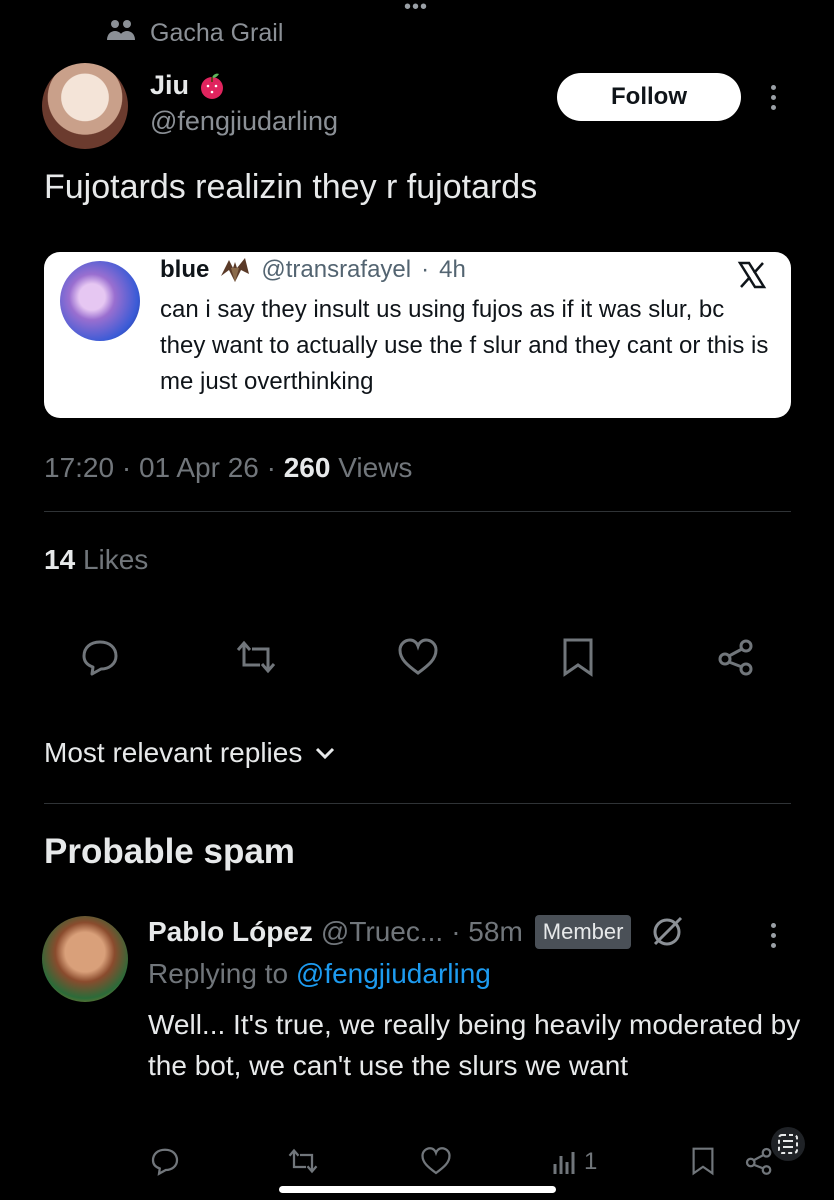 Image resolution: width=834 pixels, height=1200 pixels. I want to click on author-name-row: Jiu, so click(188, 85).